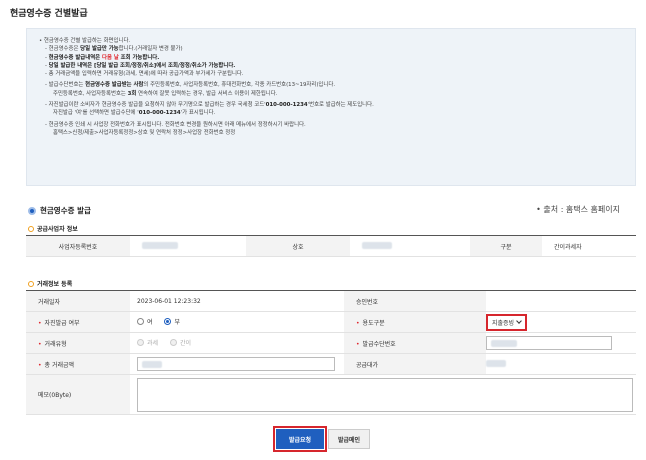  Describe the element at coordinates (349, 439) in the screenshot. I see `issue-main-button: 발급메인` at that location.